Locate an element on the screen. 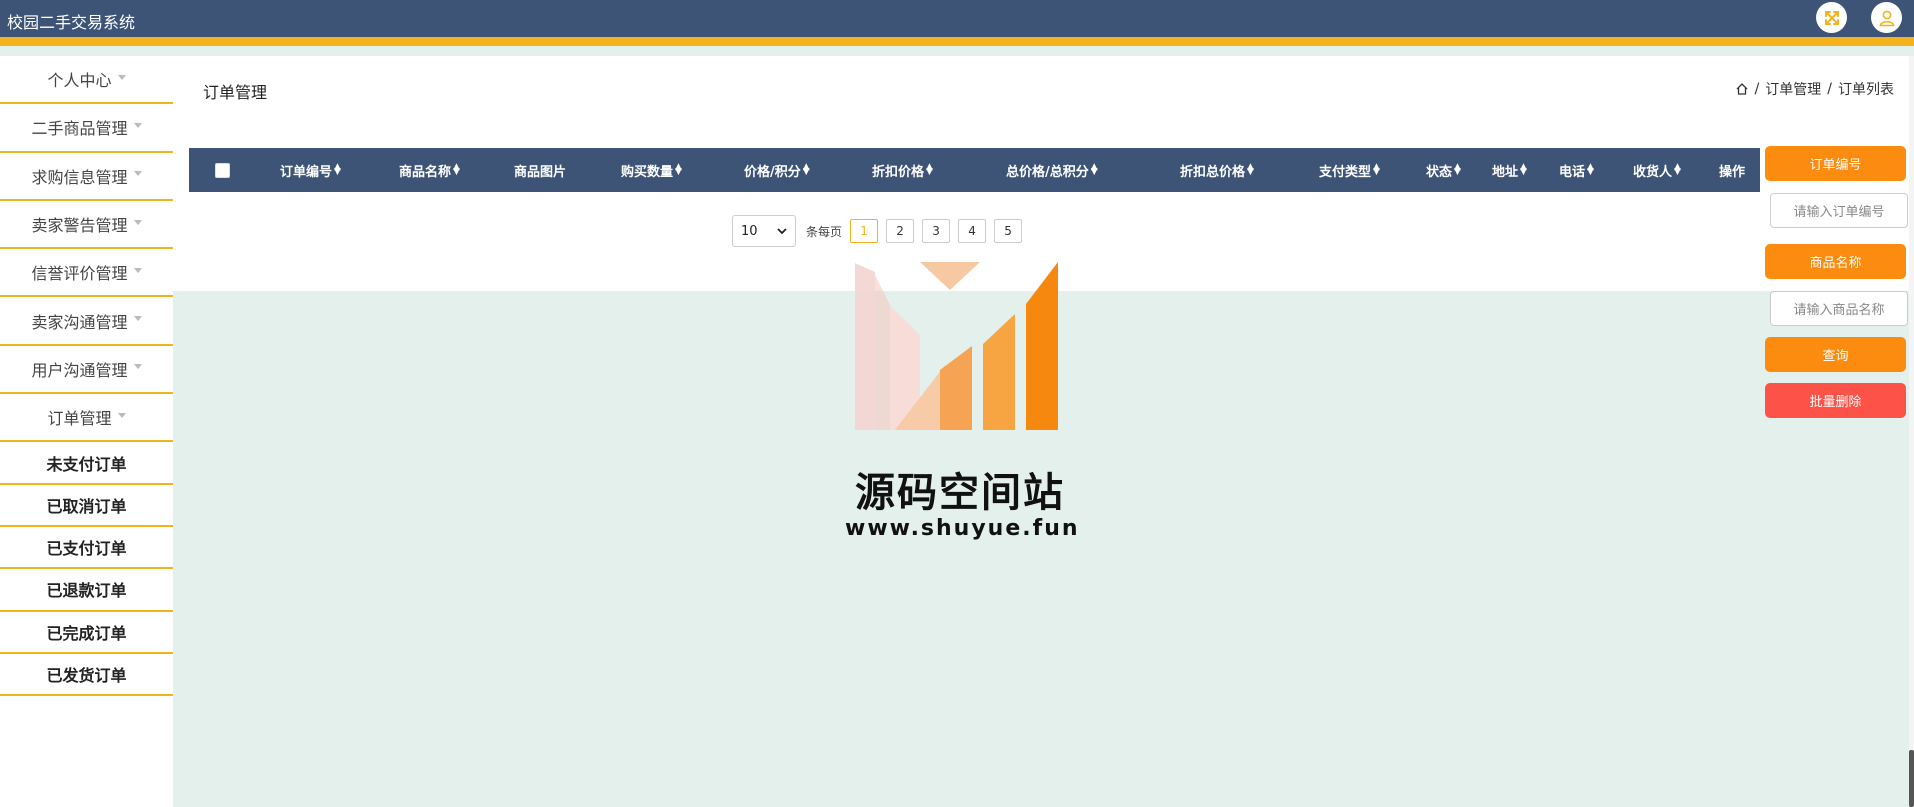  column-header: 商品名称 ▲ ▼ is located at coordinates (429, 170).